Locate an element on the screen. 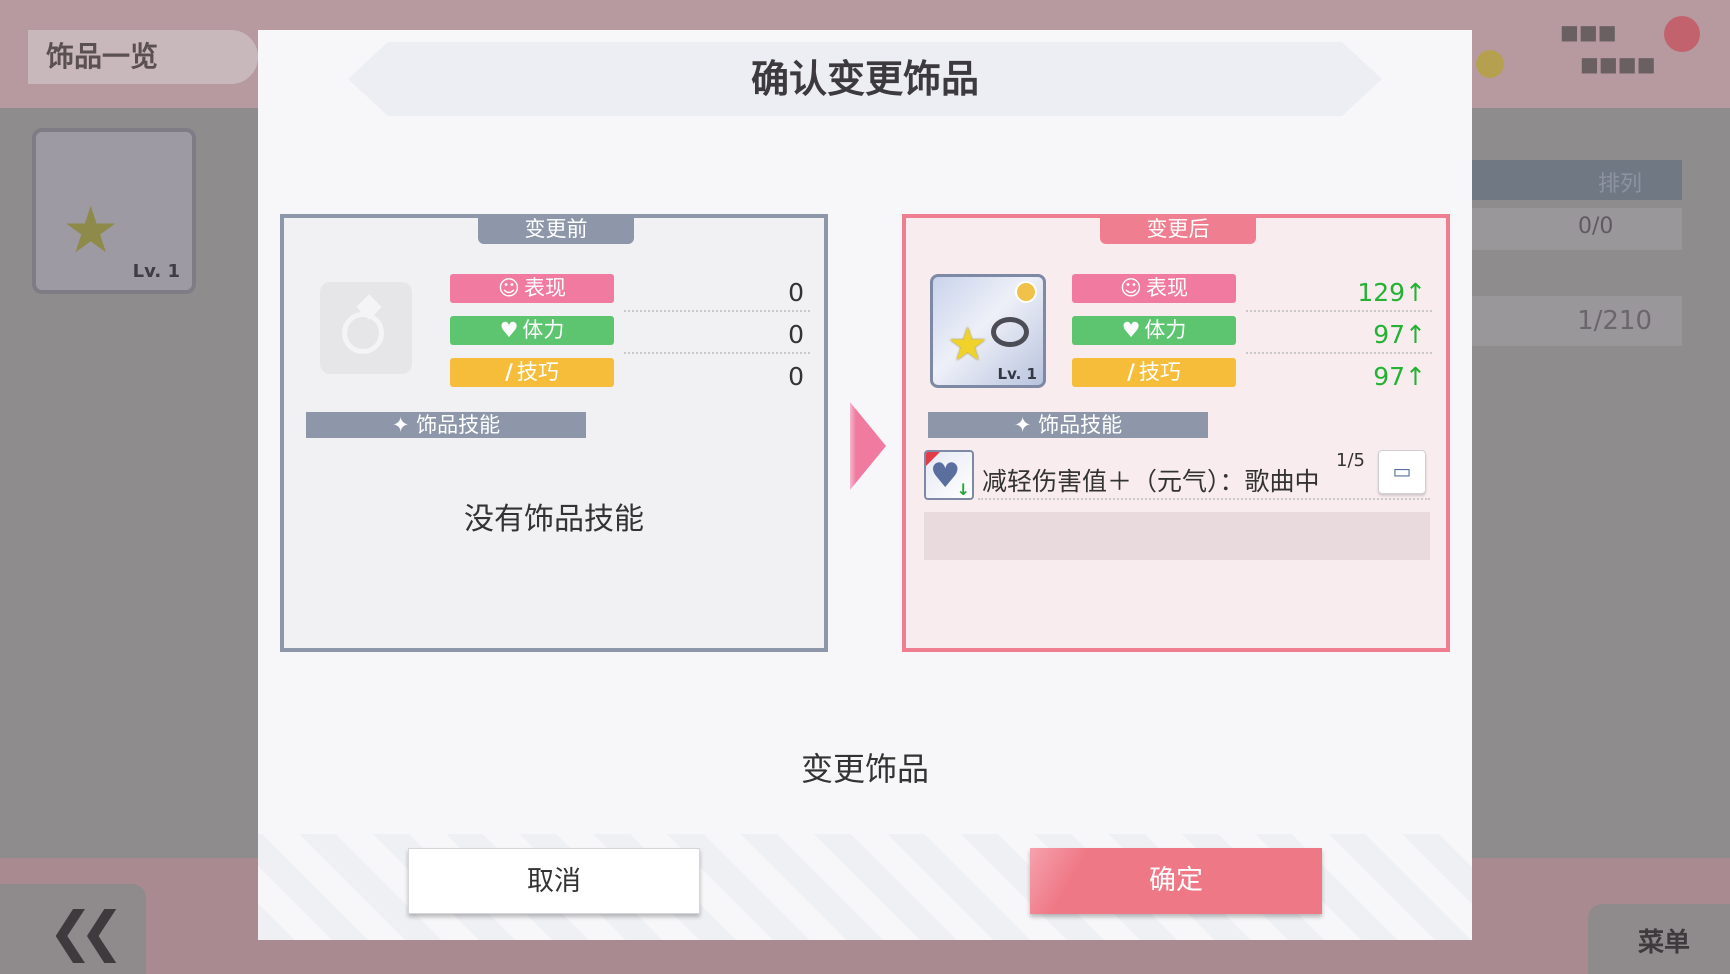  card-level: Lv. 1 is located at coordinates (1017, 374).